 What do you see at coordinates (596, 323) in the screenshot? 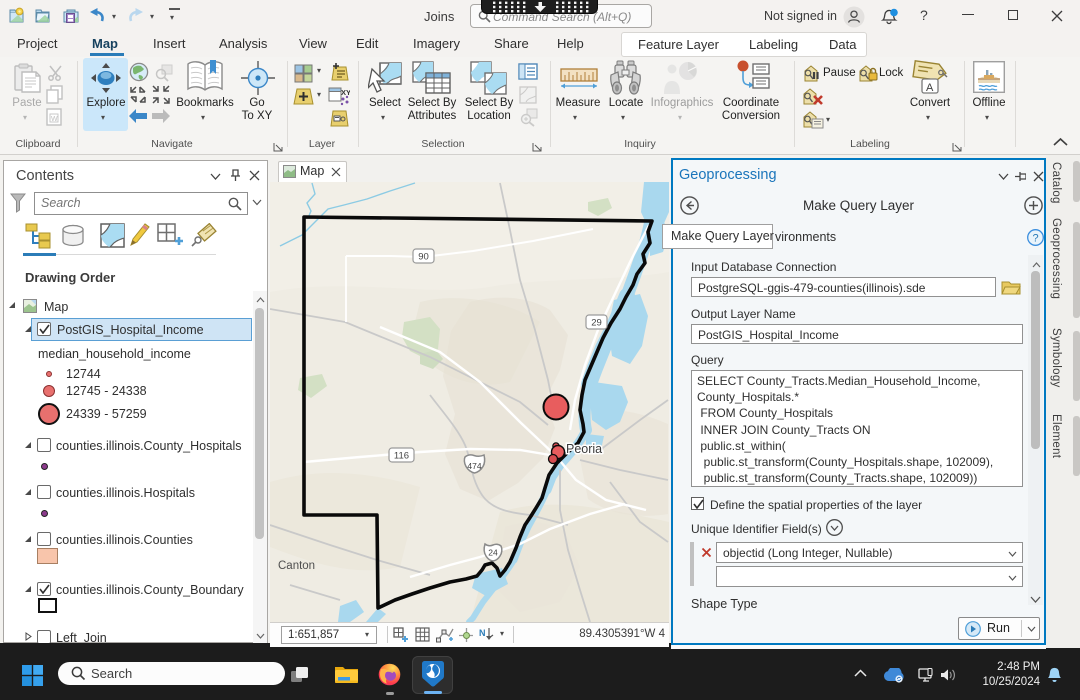
I see `svg-text: 29` at bounding box center [596, 323].